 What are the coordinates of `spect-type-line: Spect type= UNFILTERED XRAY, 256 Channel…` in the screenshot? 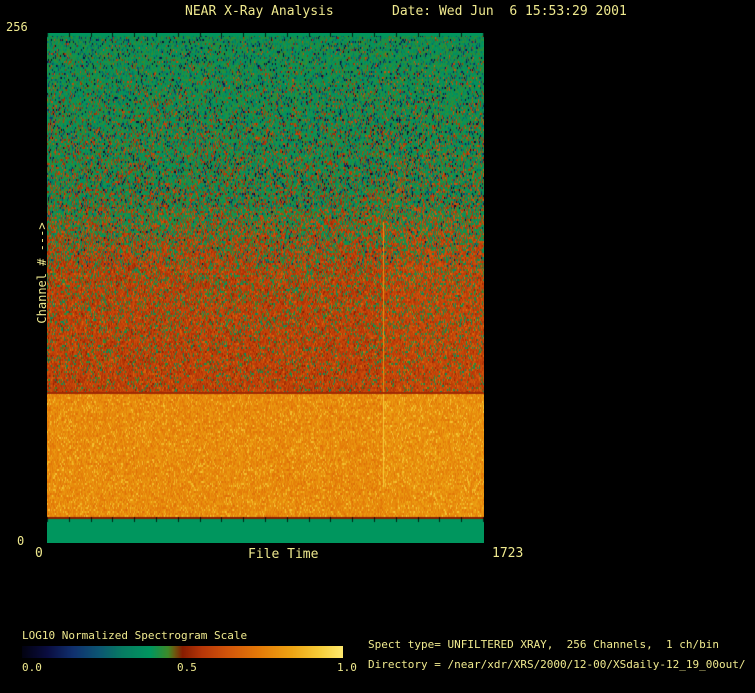 It's located at (543, 644).